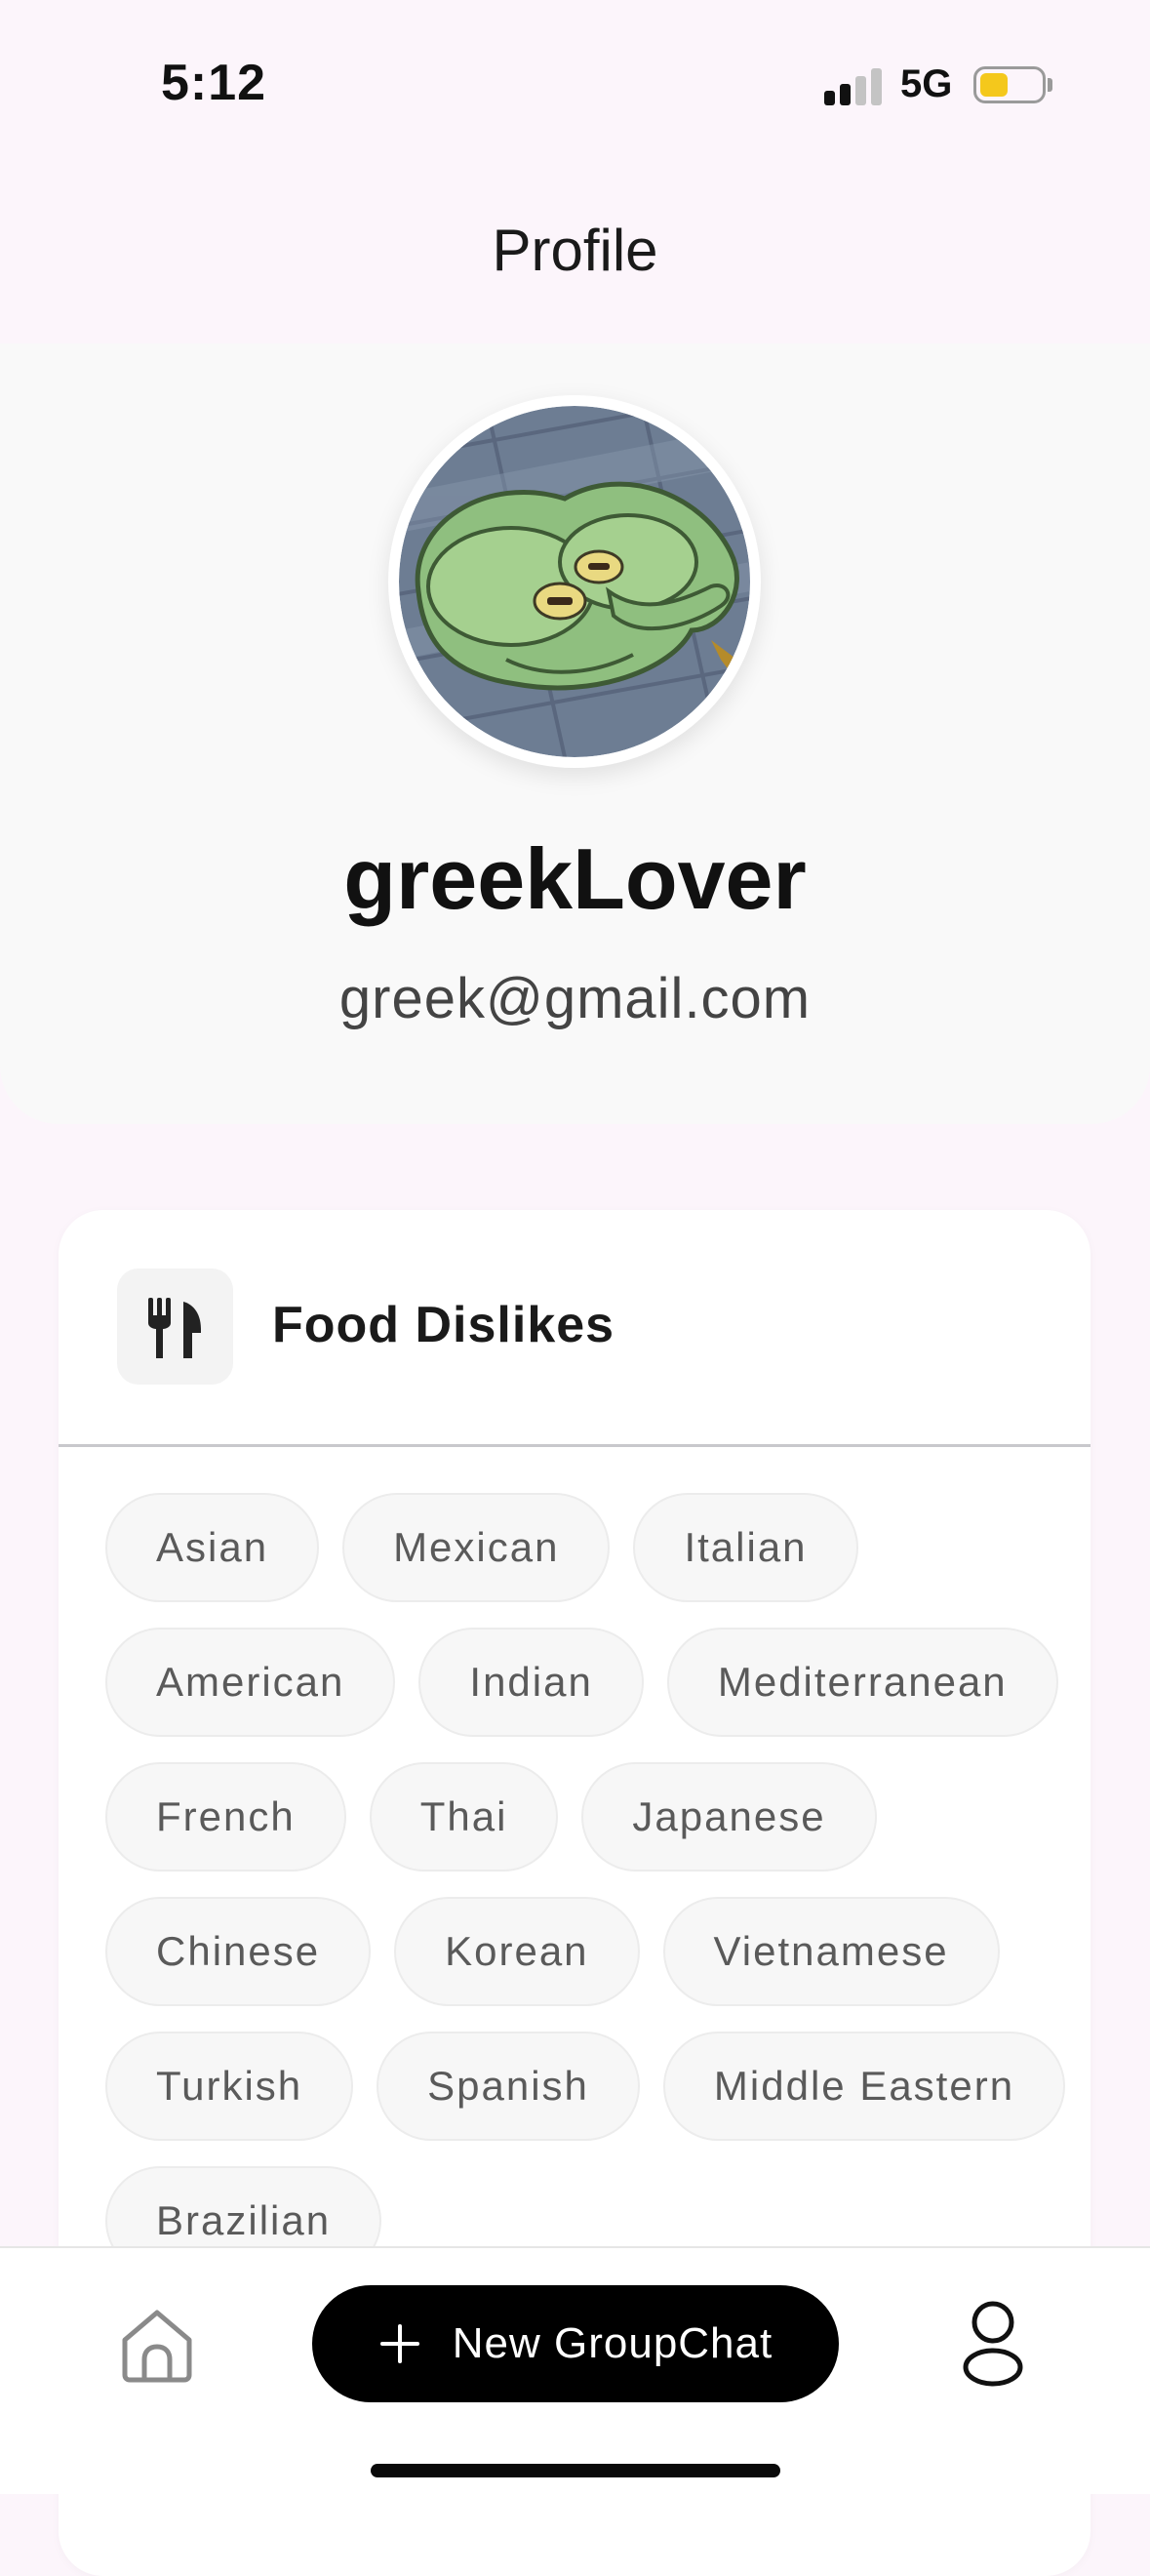 This screenshot has height=2576, width=1150. What do you see at coordinates (175, 1326) in the screenshot?
I see `fork-knife-icon` at bounding box center [175, 1326].